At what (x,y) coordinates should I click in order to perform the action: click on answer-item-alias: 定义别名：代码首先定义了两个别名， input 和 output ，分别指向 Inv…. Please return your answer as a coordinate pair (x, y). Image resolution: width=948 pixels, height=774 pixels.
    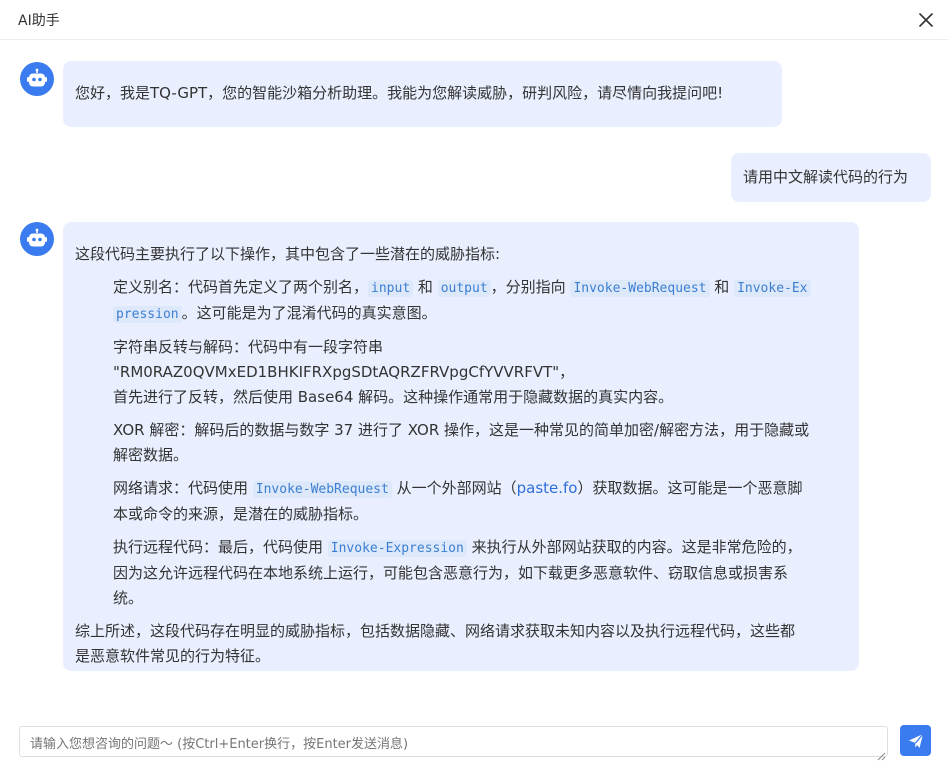
    Looking at the image, I should click on (480, 301).